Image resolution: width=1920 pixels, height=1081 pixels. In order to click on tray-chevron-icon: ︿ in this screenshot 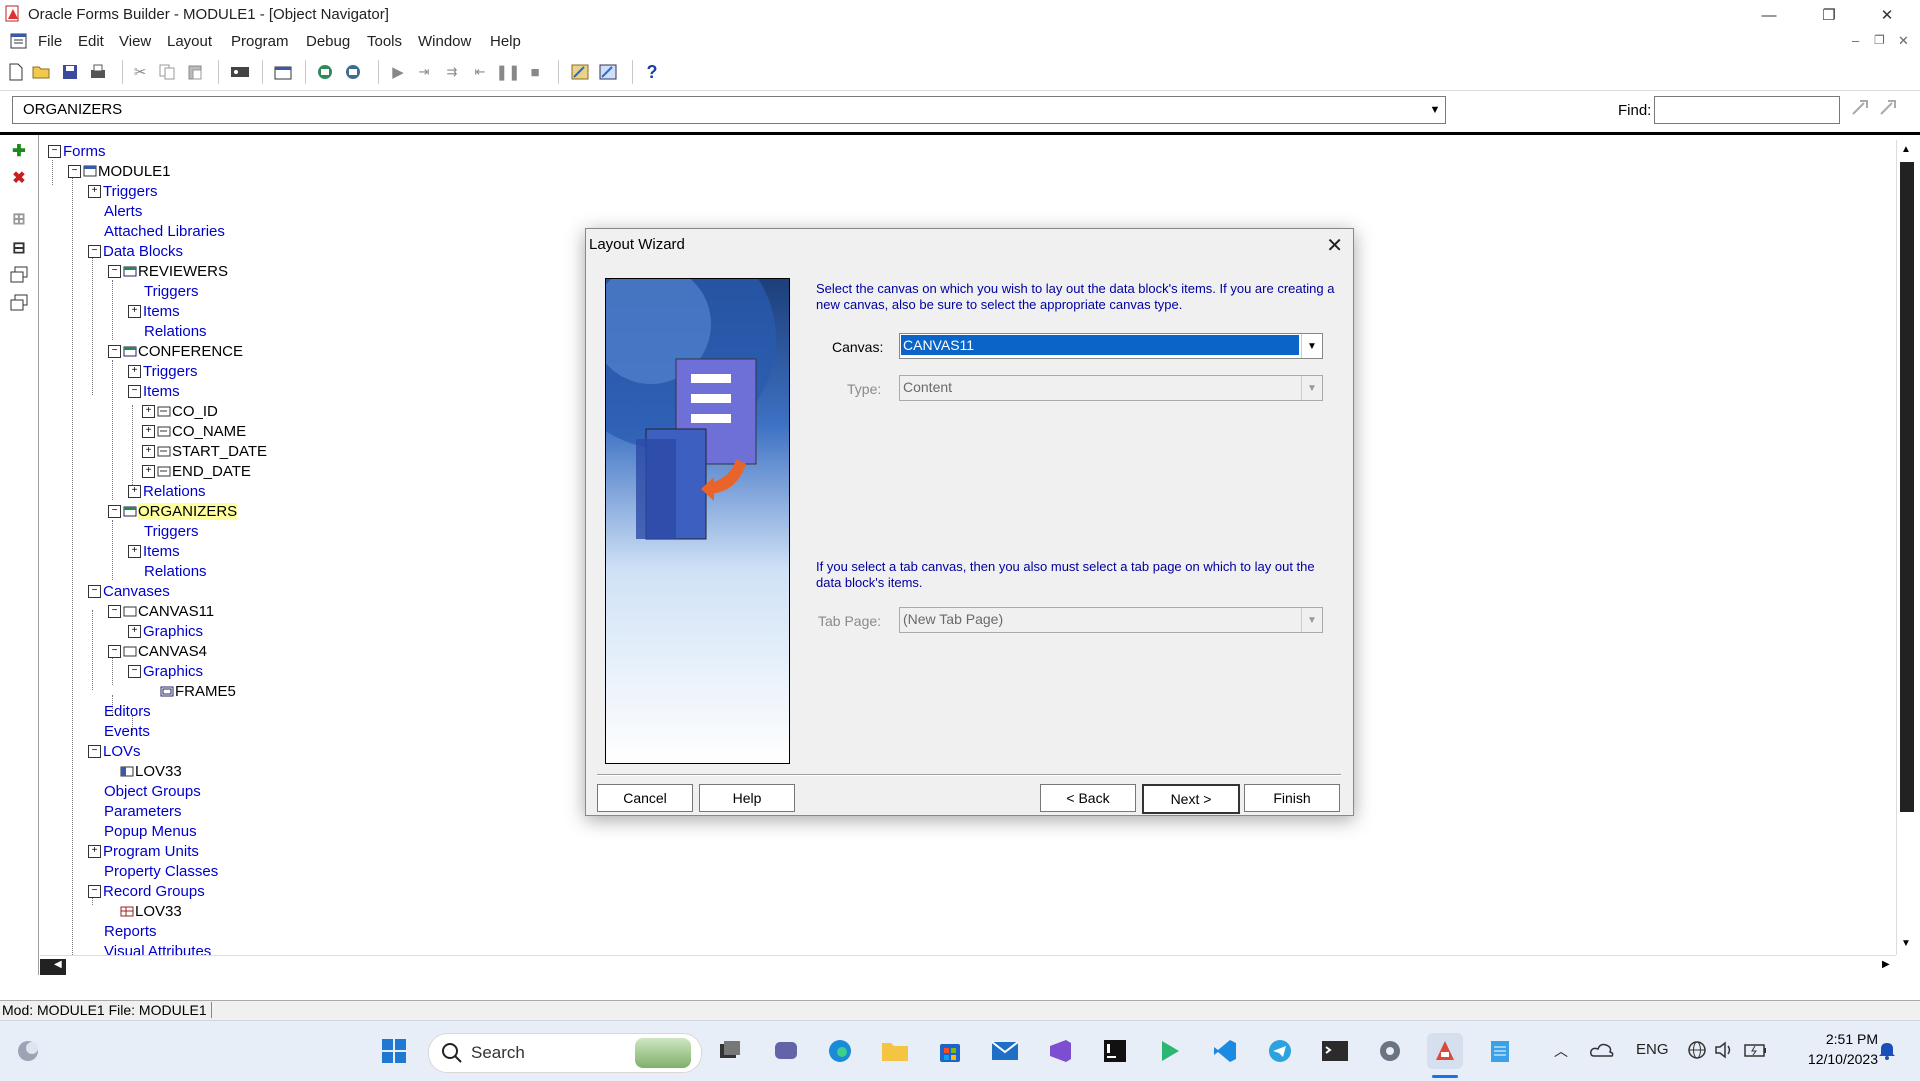, I will do `click(1561, 1051)`.